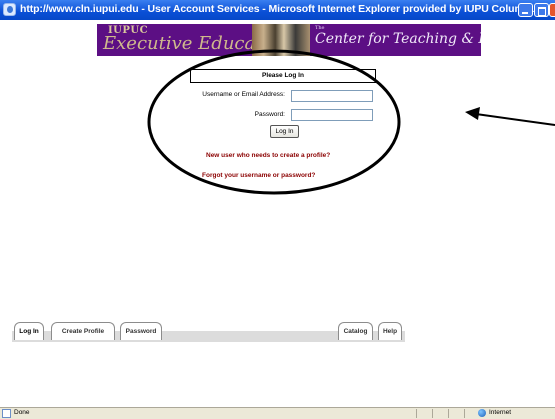 This screenshot has height=419, width=555. What do you see at coordinates (269, 114) in the screenshot?
I see `password-label: Password:` at bounding box center [269, 114].